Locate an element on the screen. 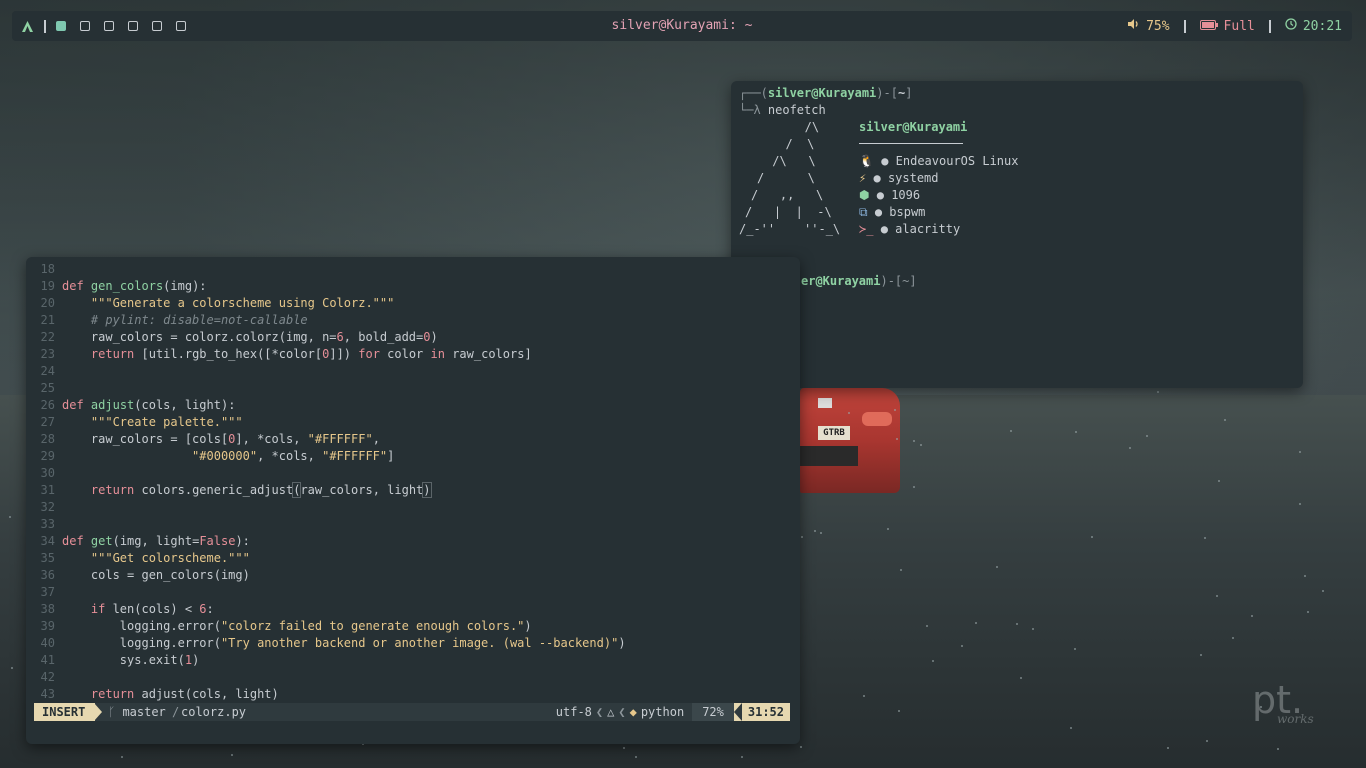 The height and width of the screenshot is (768, 1366). command-text: neofetch is located at coordinates (796, 110).